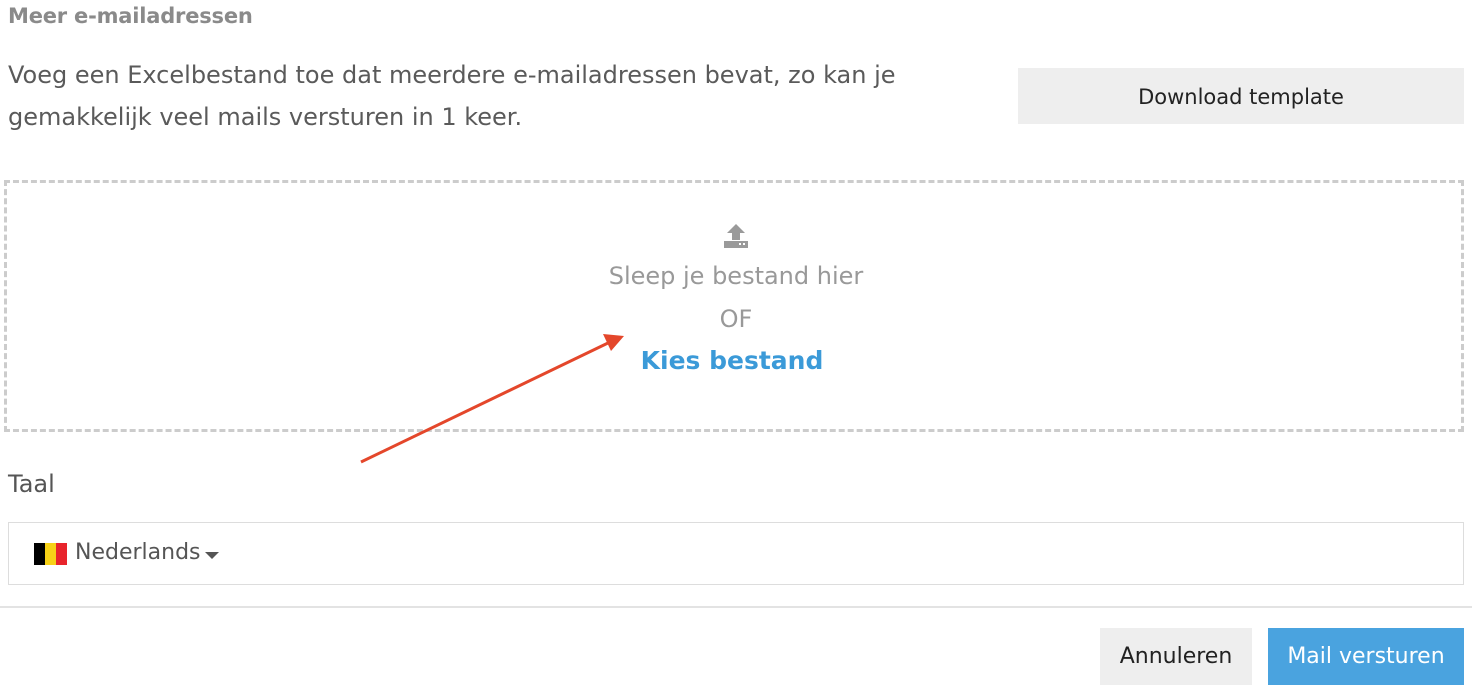 Image resolution: width=1472 pixels, height=696 pixels. Describe the element at coordinates (1241, 96) in the screenshot. I see `download-template-button: Download template` at that location.